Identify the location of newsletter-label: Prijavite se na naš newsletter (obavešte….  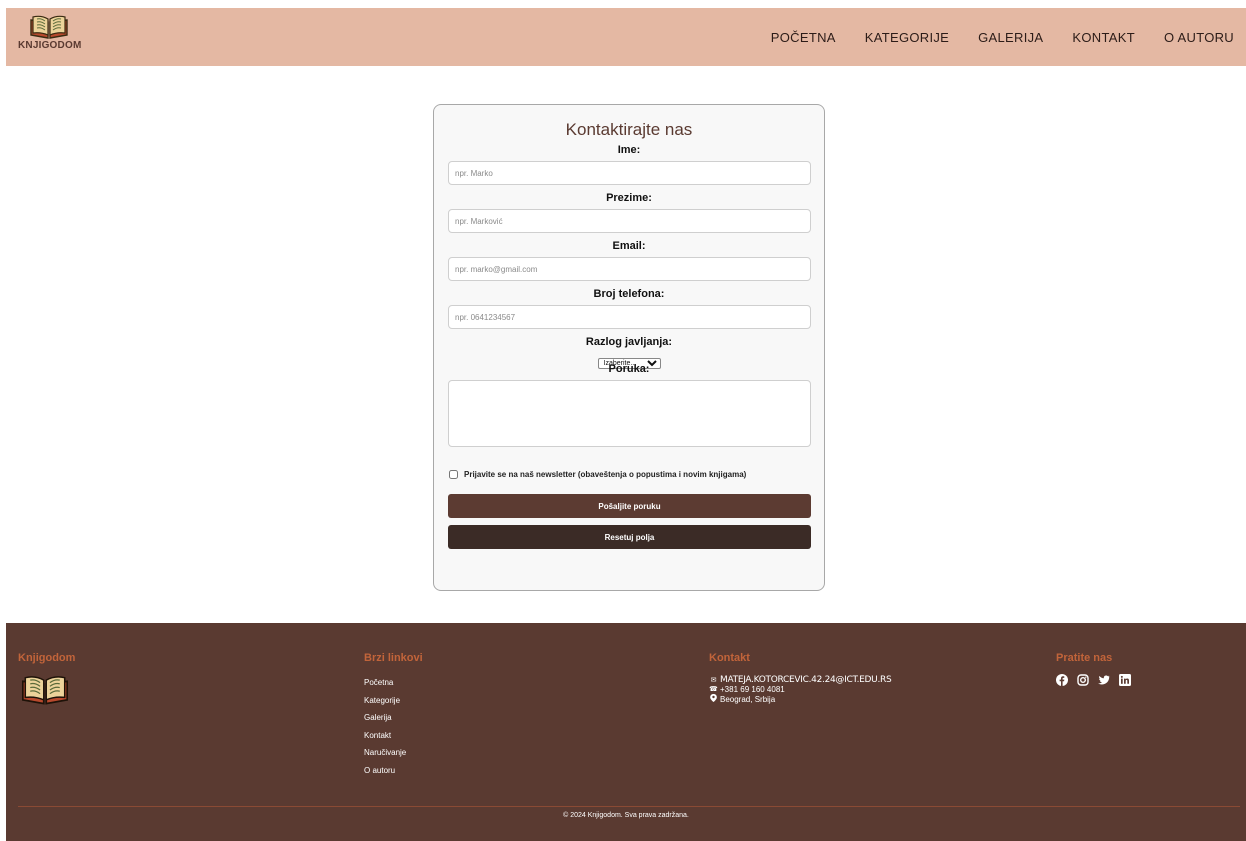
(605, 474).